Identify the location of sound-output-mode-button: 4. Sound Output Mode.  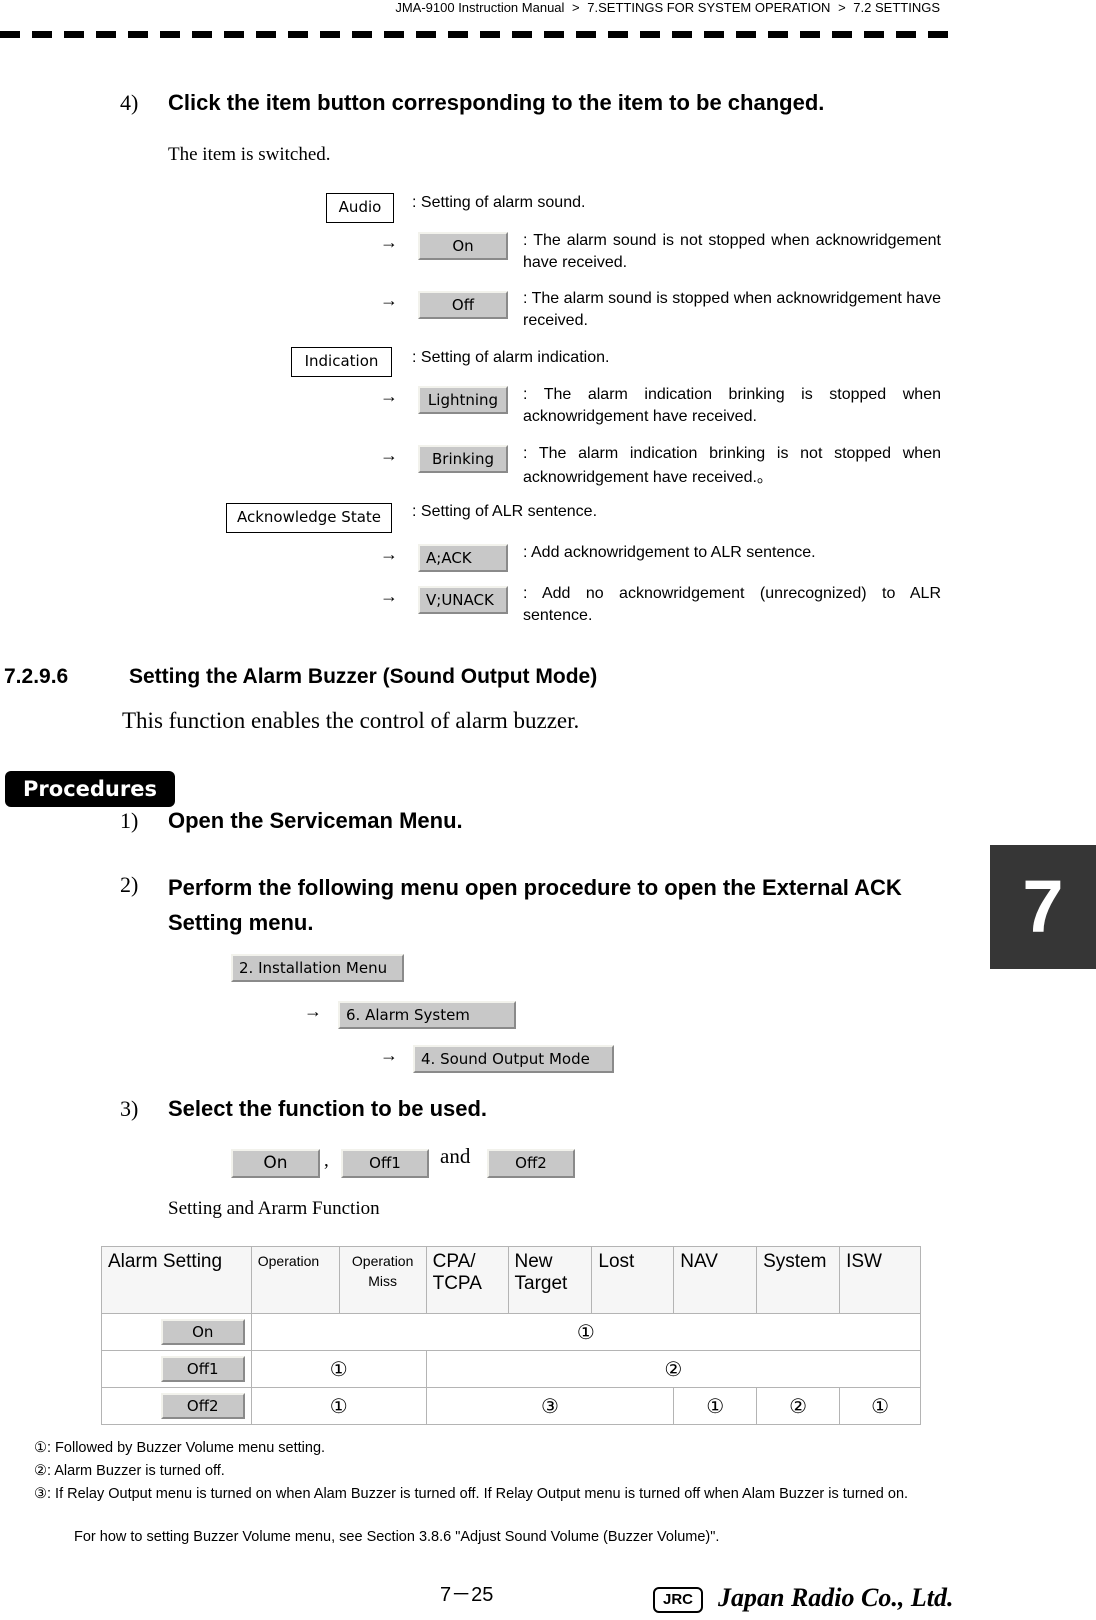
(513, 1059).